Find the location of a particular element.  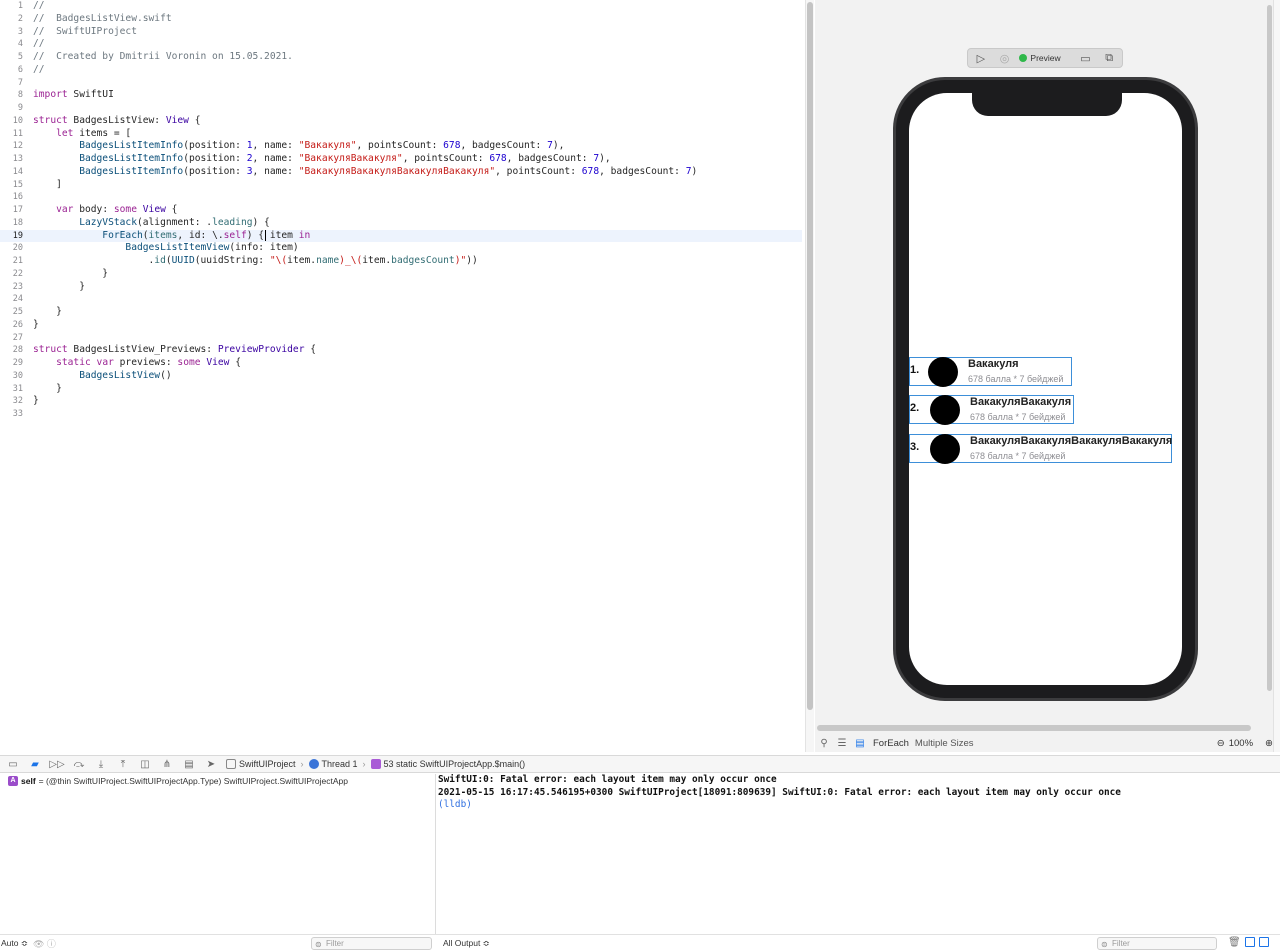

line-number: 11 is located at coordinates (11, 134).